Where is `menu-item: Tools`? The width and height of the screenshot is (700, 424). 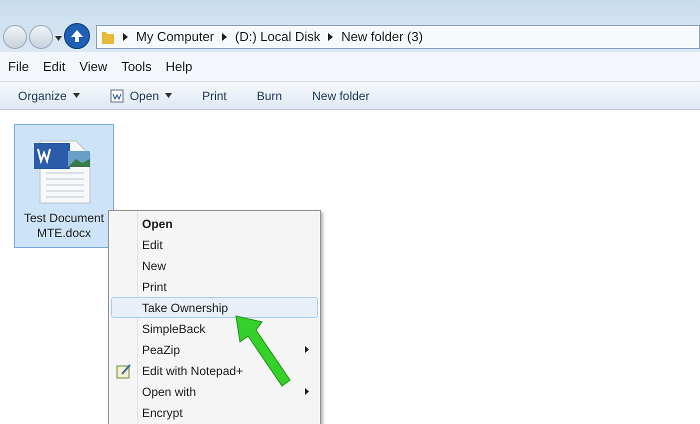
menu-item: Tools is located at coordinates (136, 66).